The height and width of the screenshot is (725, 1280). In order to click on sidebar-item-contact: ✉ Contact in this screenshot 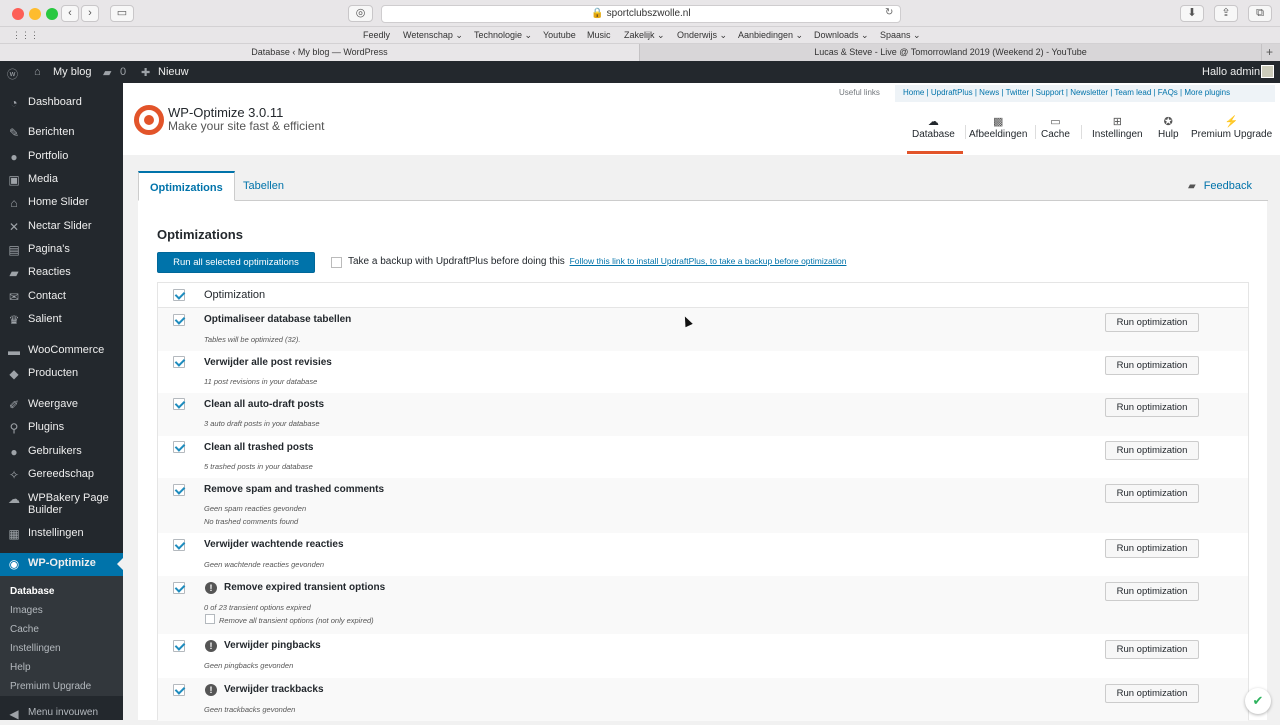, I will do `click(61, 297)`.